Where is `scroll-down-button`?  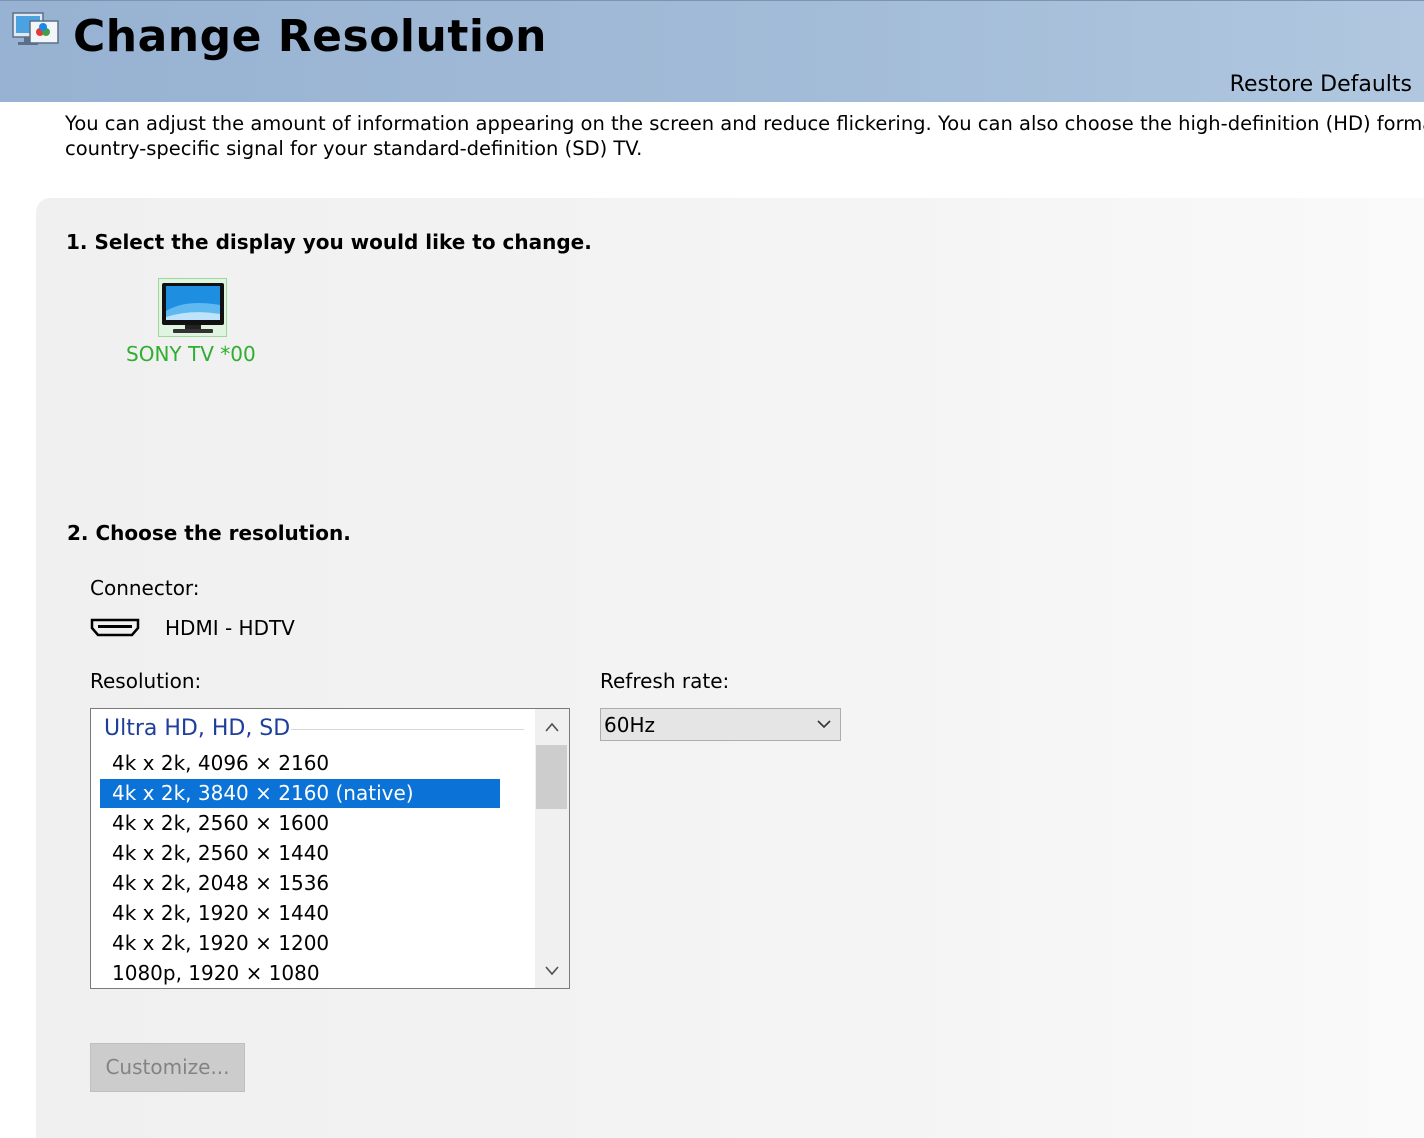 scroll-down-button is located at coordinates (552, 970).